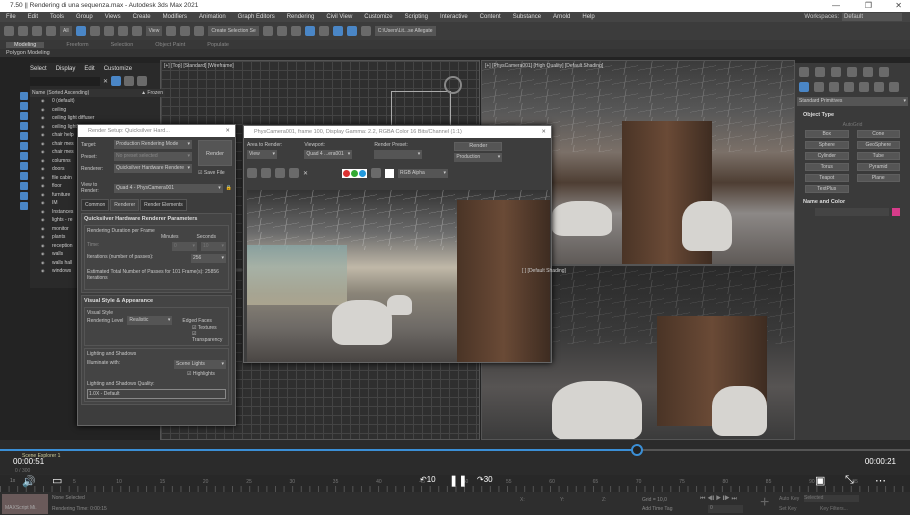  What do you see at coordinates (136, 31) in the screenshot?
I see `scale-icon` at bounding box center [136, 31].